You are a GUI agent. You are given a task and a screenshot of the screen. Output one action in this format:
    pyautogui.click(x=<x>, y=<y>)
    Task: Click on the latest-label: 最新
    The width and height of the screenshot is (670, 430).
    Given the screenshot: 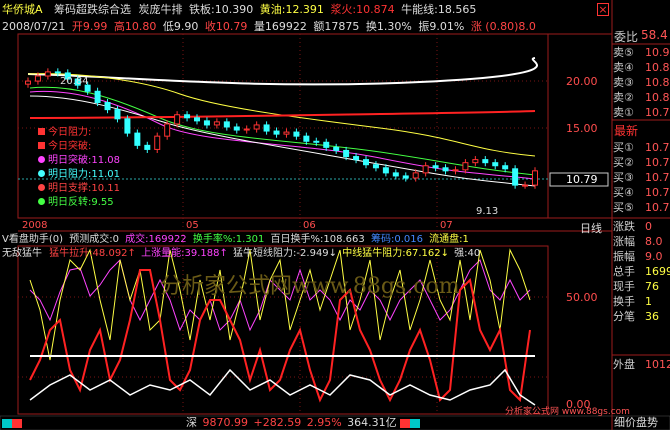 What is the action you would take?
    pyautogui.click(x=626, y=131)
    